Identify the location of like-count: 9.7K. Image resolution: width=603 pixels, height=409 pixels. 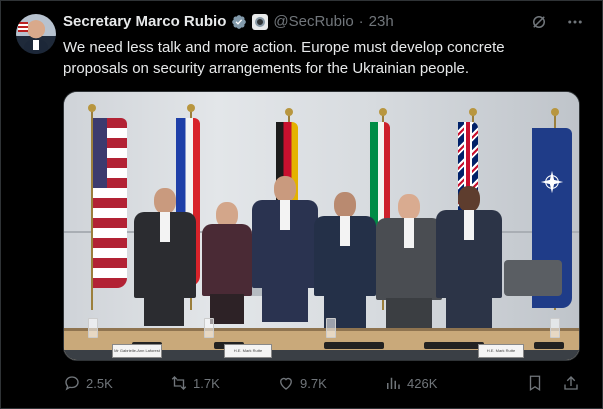
(313, 383).